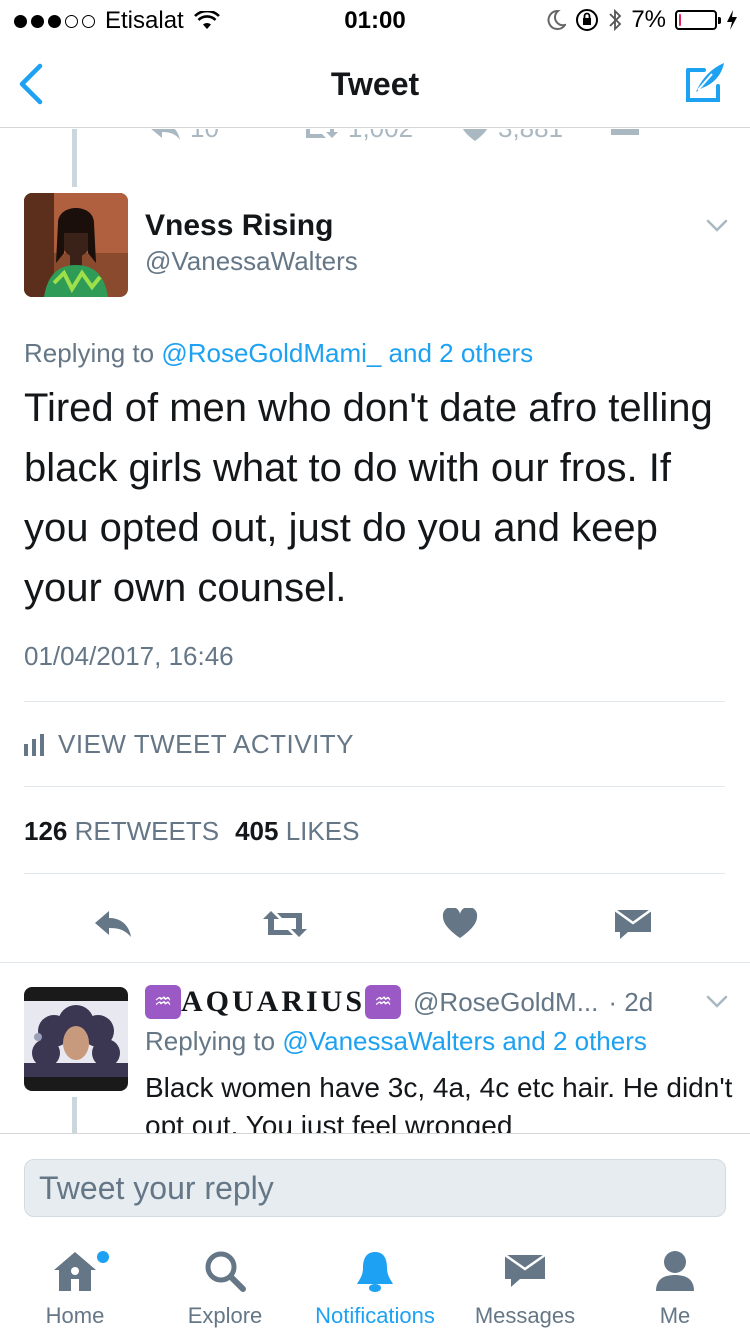  Describe the element at coordinates (587, 20) in the screenshot. I see `rotation-lock-icon` at that location.